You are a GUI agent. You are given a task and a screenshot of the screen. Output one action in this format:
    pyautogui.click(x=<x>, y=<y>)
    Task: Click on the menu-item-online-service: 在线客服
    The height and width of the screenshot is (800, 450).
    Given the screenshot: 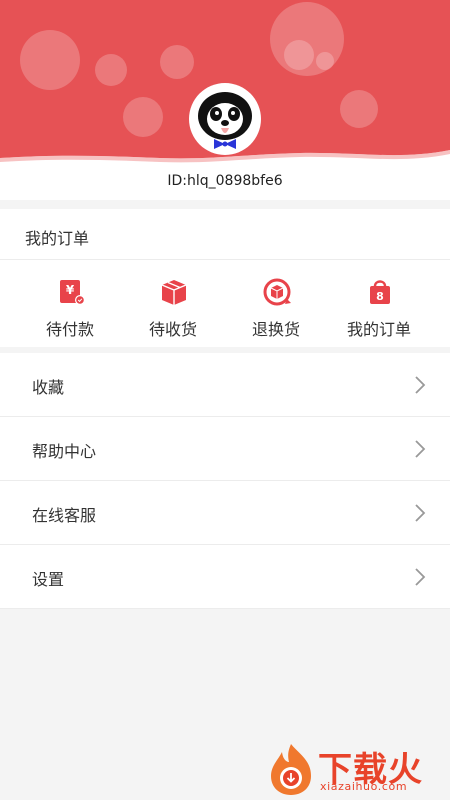 What is the action you would take?
    pyautogui.click(x=225, y=513)
    